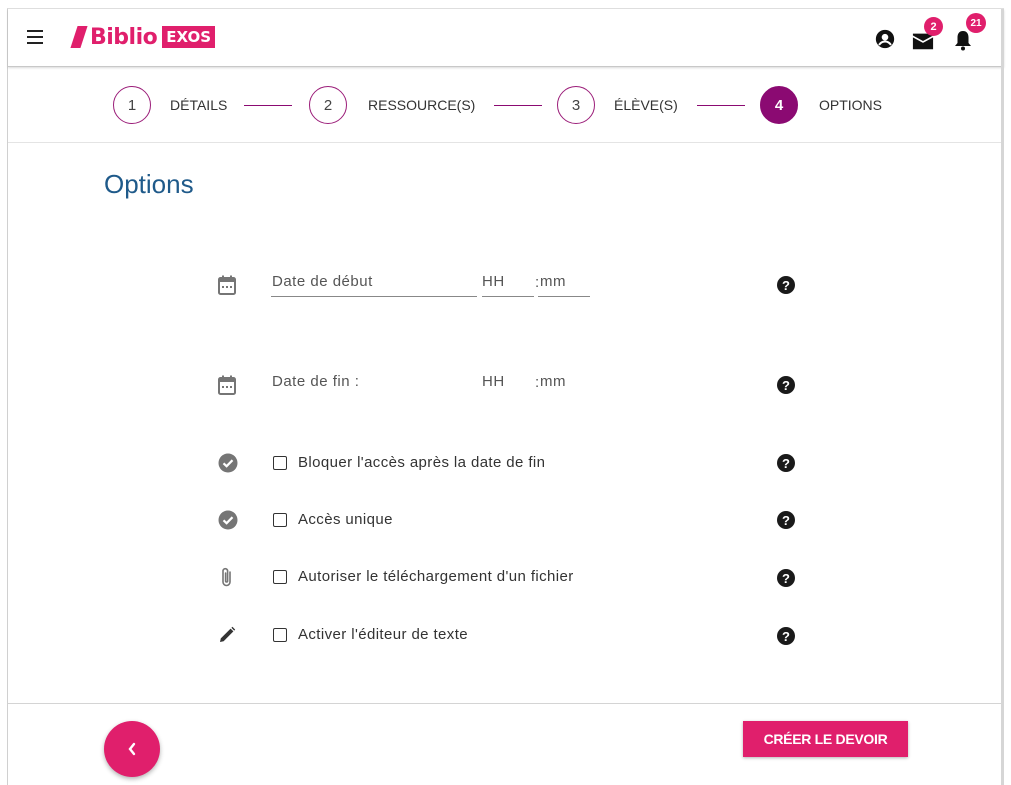 The image size is (1011, 785). I want to click on bell-icon: 21, so click(969, 32).